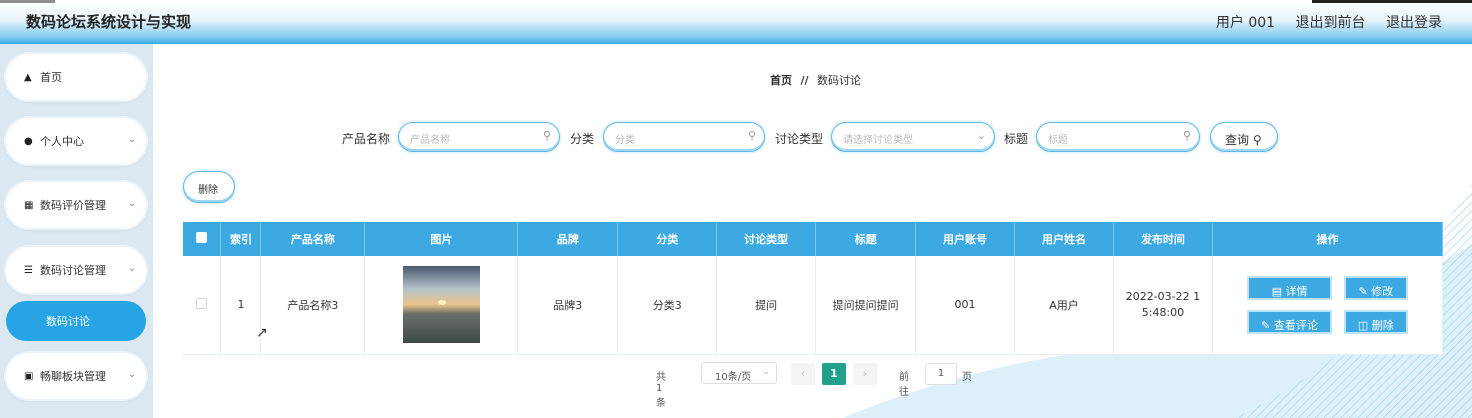 This screenshot has height=418, width=1472. I want to click on page-number-current: 1, so click(834, 374).